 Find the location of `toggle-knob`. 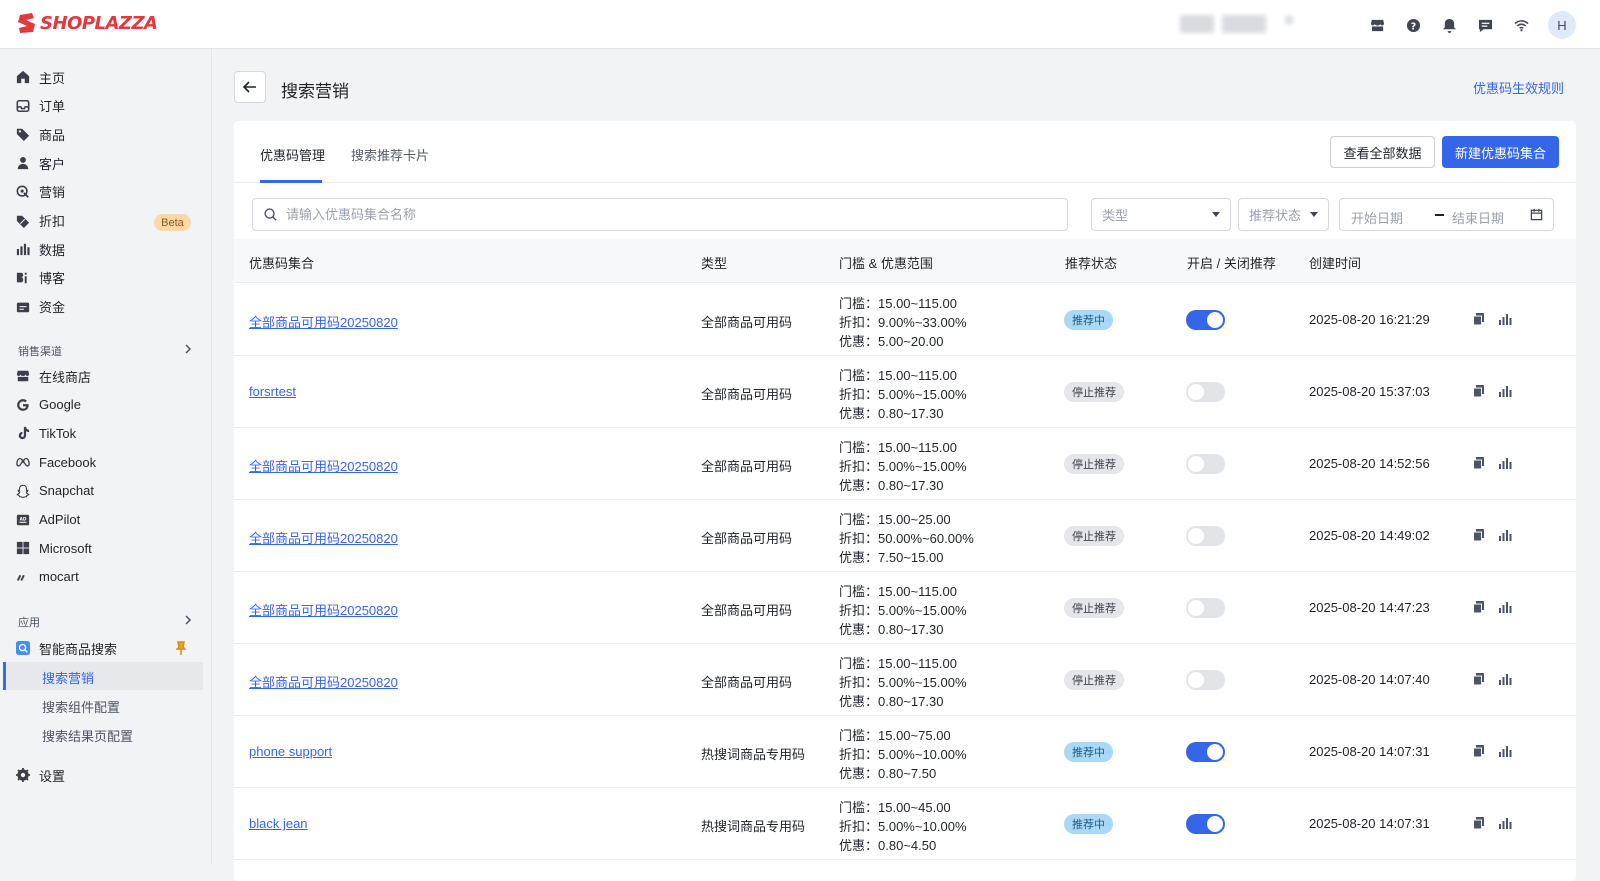

toggle-knob is located at coordinates (1196, 680).